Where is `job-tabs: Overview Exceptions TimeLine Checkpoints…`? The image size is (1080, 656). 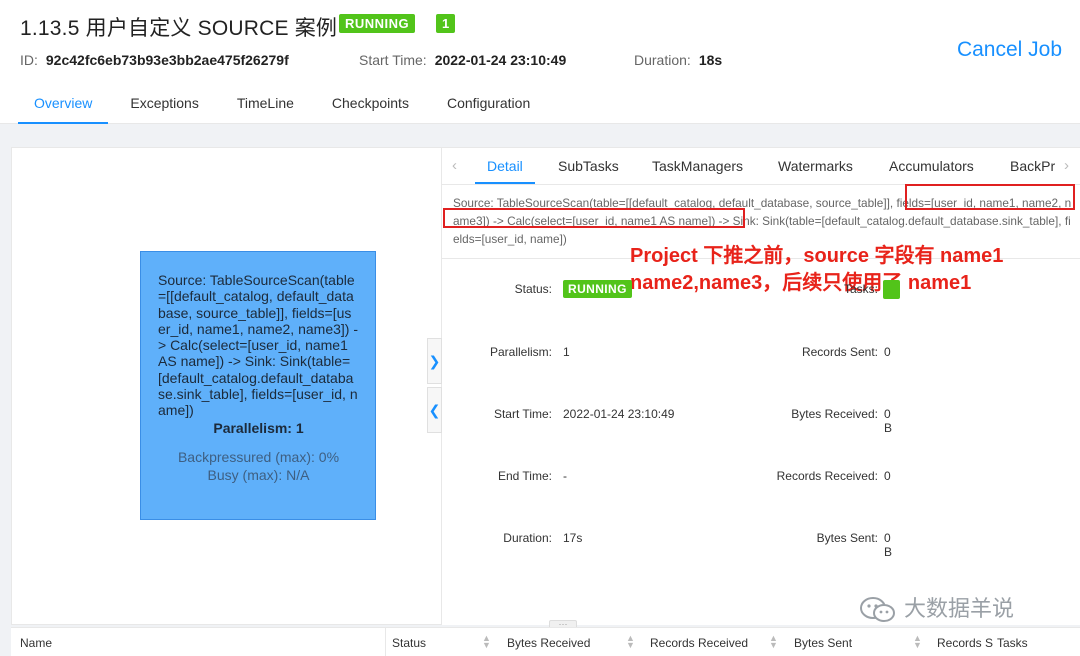 job-tabs: Overview Exceptions TimeLine Checkpoints… is located at coordinates (285, 105).